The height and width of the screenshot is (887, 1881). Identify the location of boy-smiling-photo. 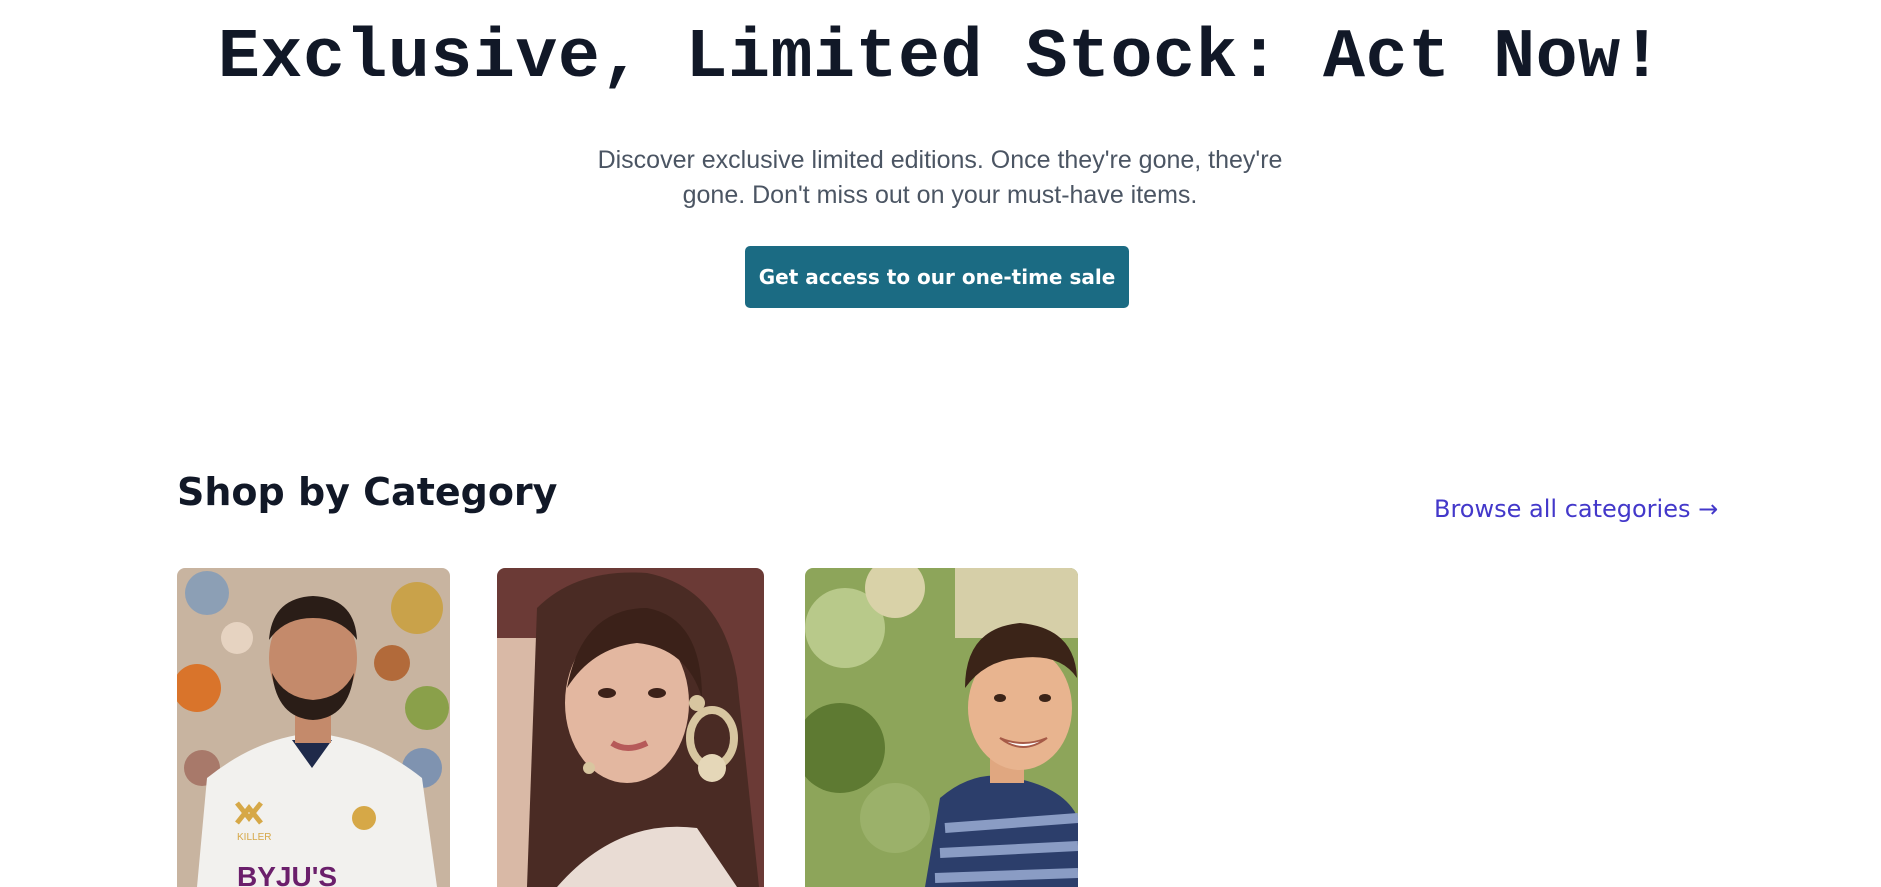
(941, 727).